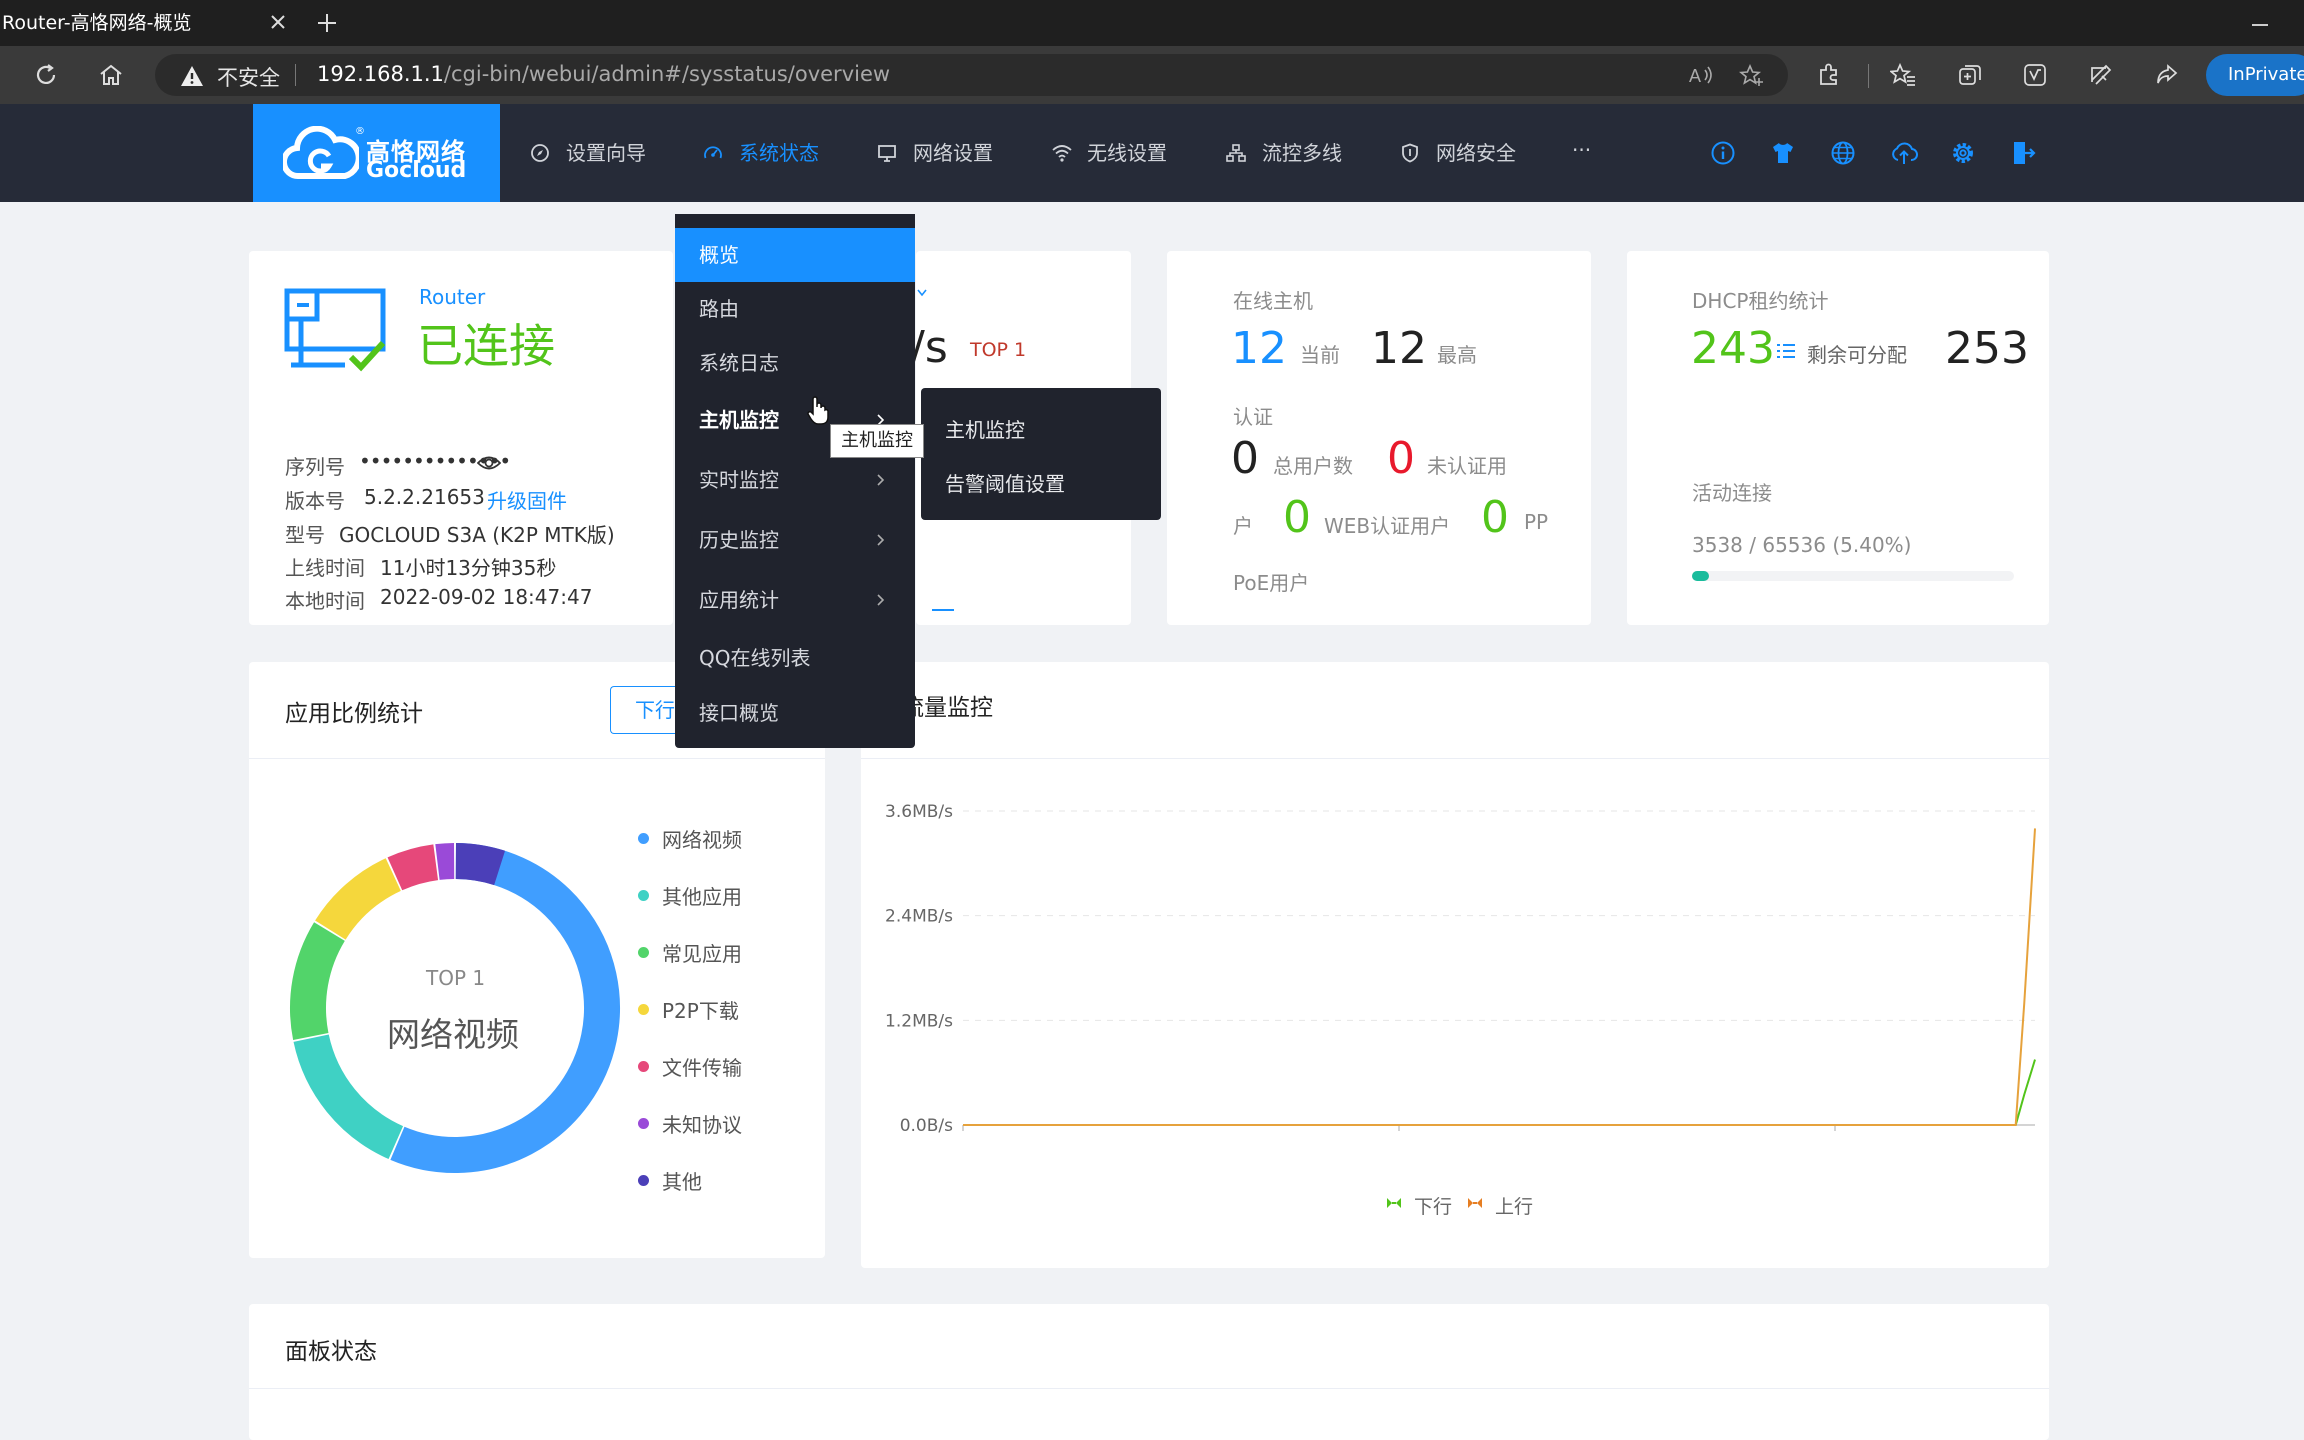 Image resolution: width=2304 pixels, height=1440 pixels. What do you see at coordinates (719, 309) in the screenshot?
I see `dropdown-item-label: 路由` at bounding box center [719, 309].